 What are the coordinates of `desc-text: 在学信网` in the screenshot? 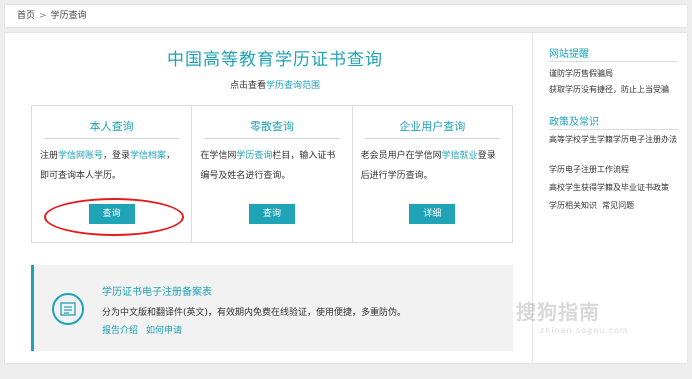 It's located at (218, 156).